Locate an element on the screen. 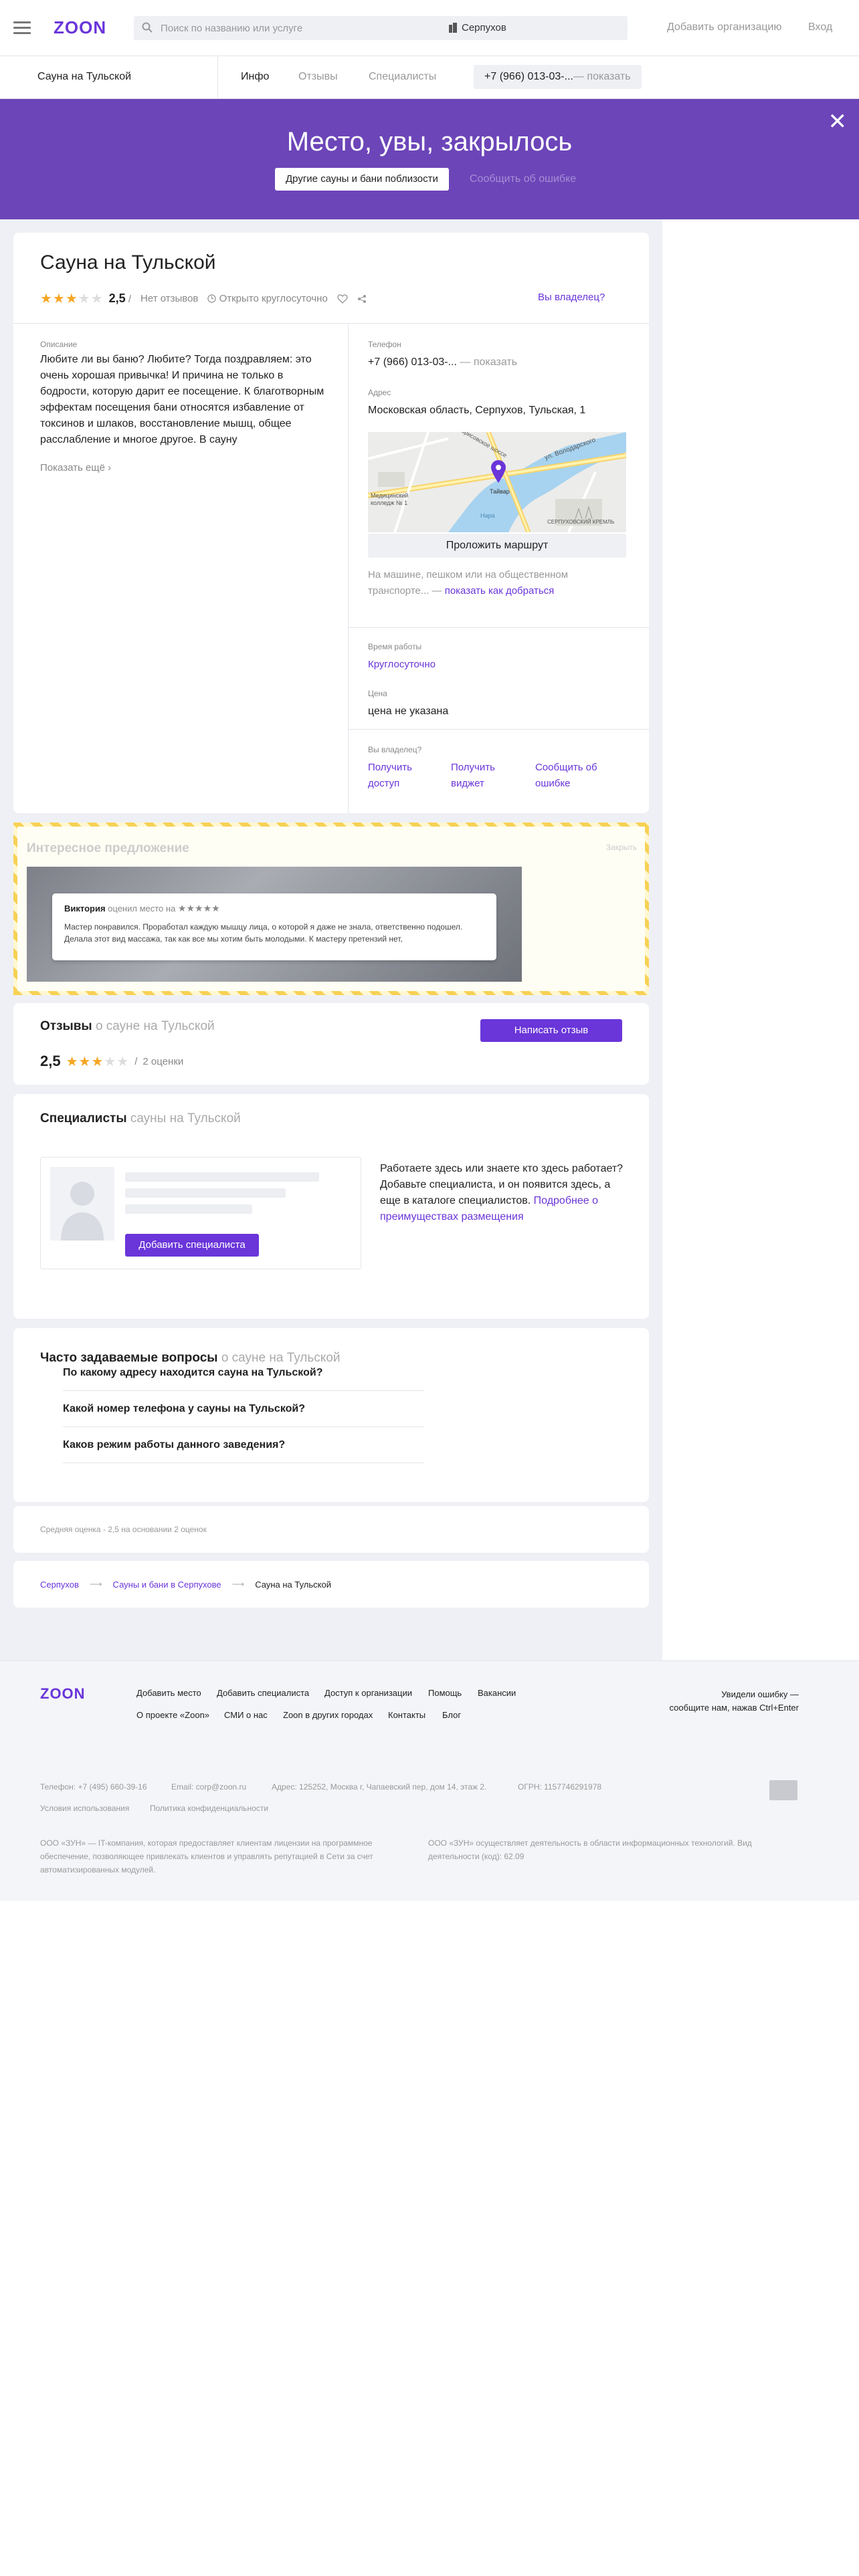 The height and width of the screenshot is (2576, 859). map-label: Тайвар is located at coordinates (500, 492).